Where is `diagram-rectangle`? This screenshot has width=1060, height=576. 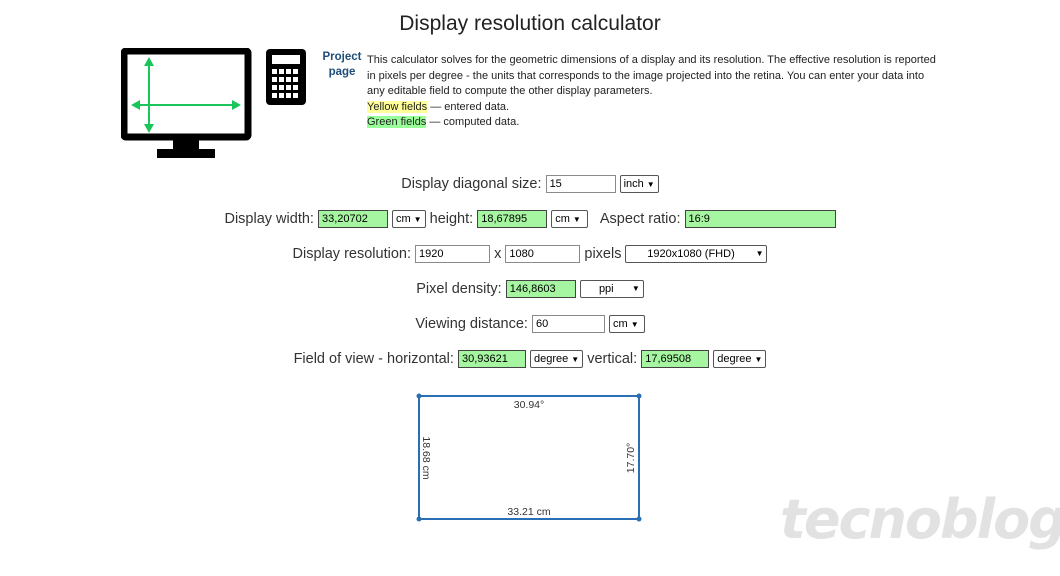
diagram-rectangle is located at coordinates (529, 457).